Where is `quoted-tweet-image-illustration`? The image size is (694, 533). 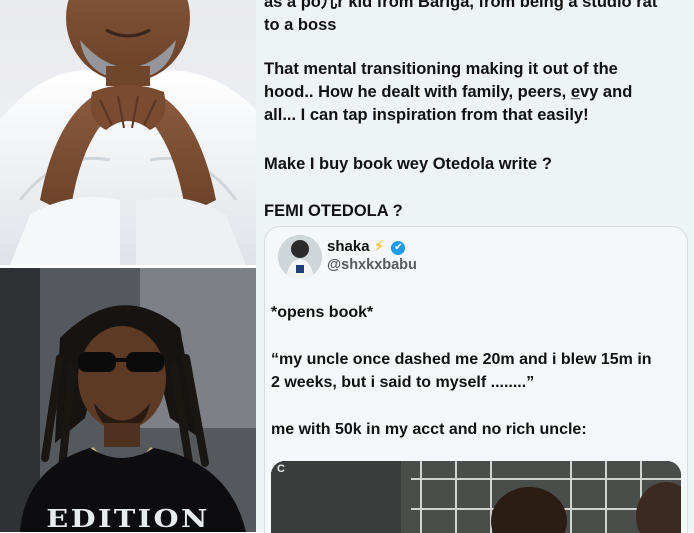 quoted-tweet-image-illustration is located at coordinates (476, 497).